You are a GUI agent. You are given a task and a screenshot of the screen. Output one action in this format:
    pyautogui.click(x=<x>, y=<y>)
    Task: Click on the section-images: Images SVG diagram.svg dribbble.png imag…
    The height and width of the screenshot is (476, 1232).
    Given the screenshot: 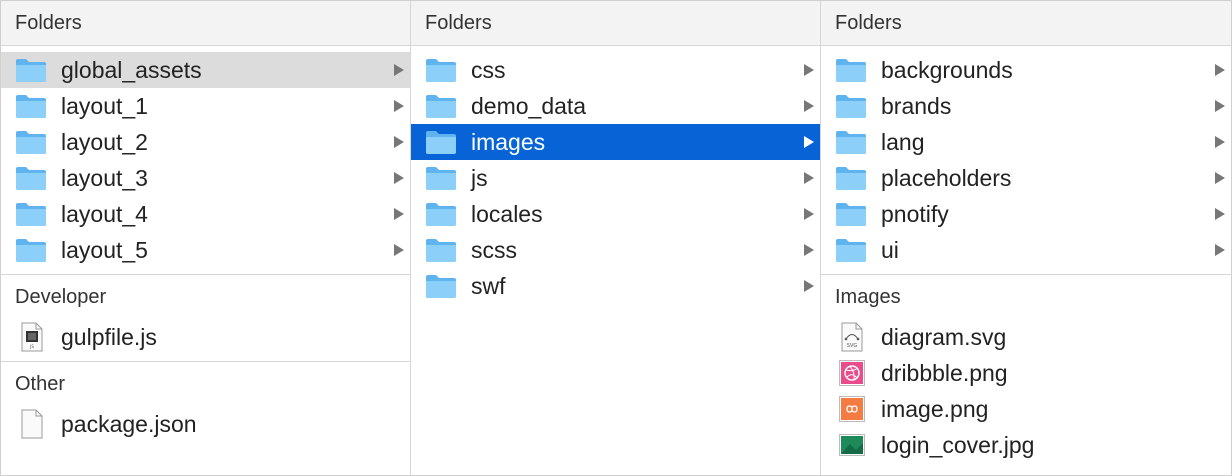 What is the action you would take?
    pyautogui.click(x=1026, y=368)
    